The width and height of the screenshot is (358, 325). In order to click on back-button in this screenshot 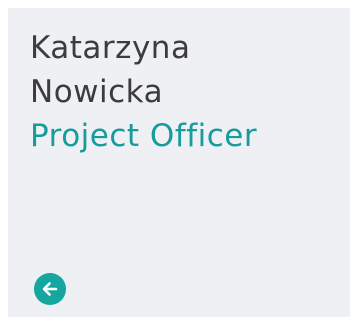, I will do `click(50, 289)`.